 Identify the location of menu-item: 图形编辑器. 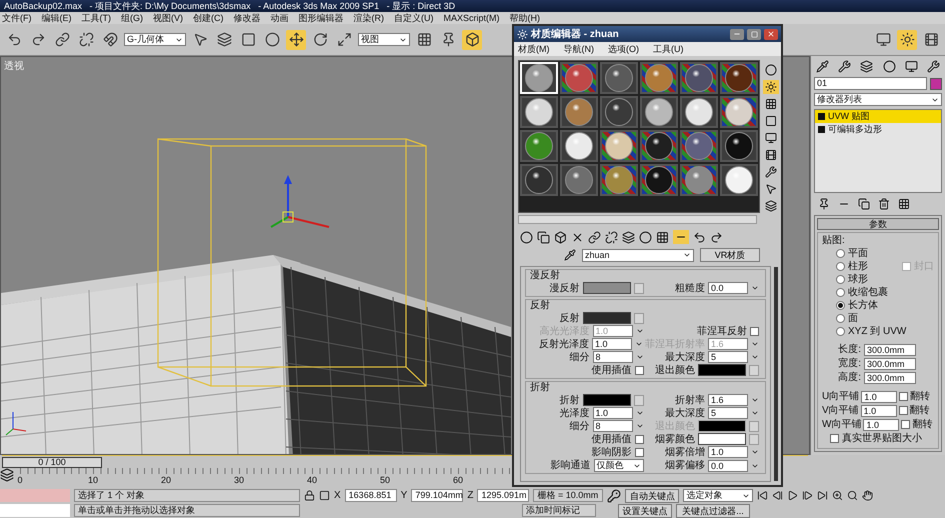
(321, 18).